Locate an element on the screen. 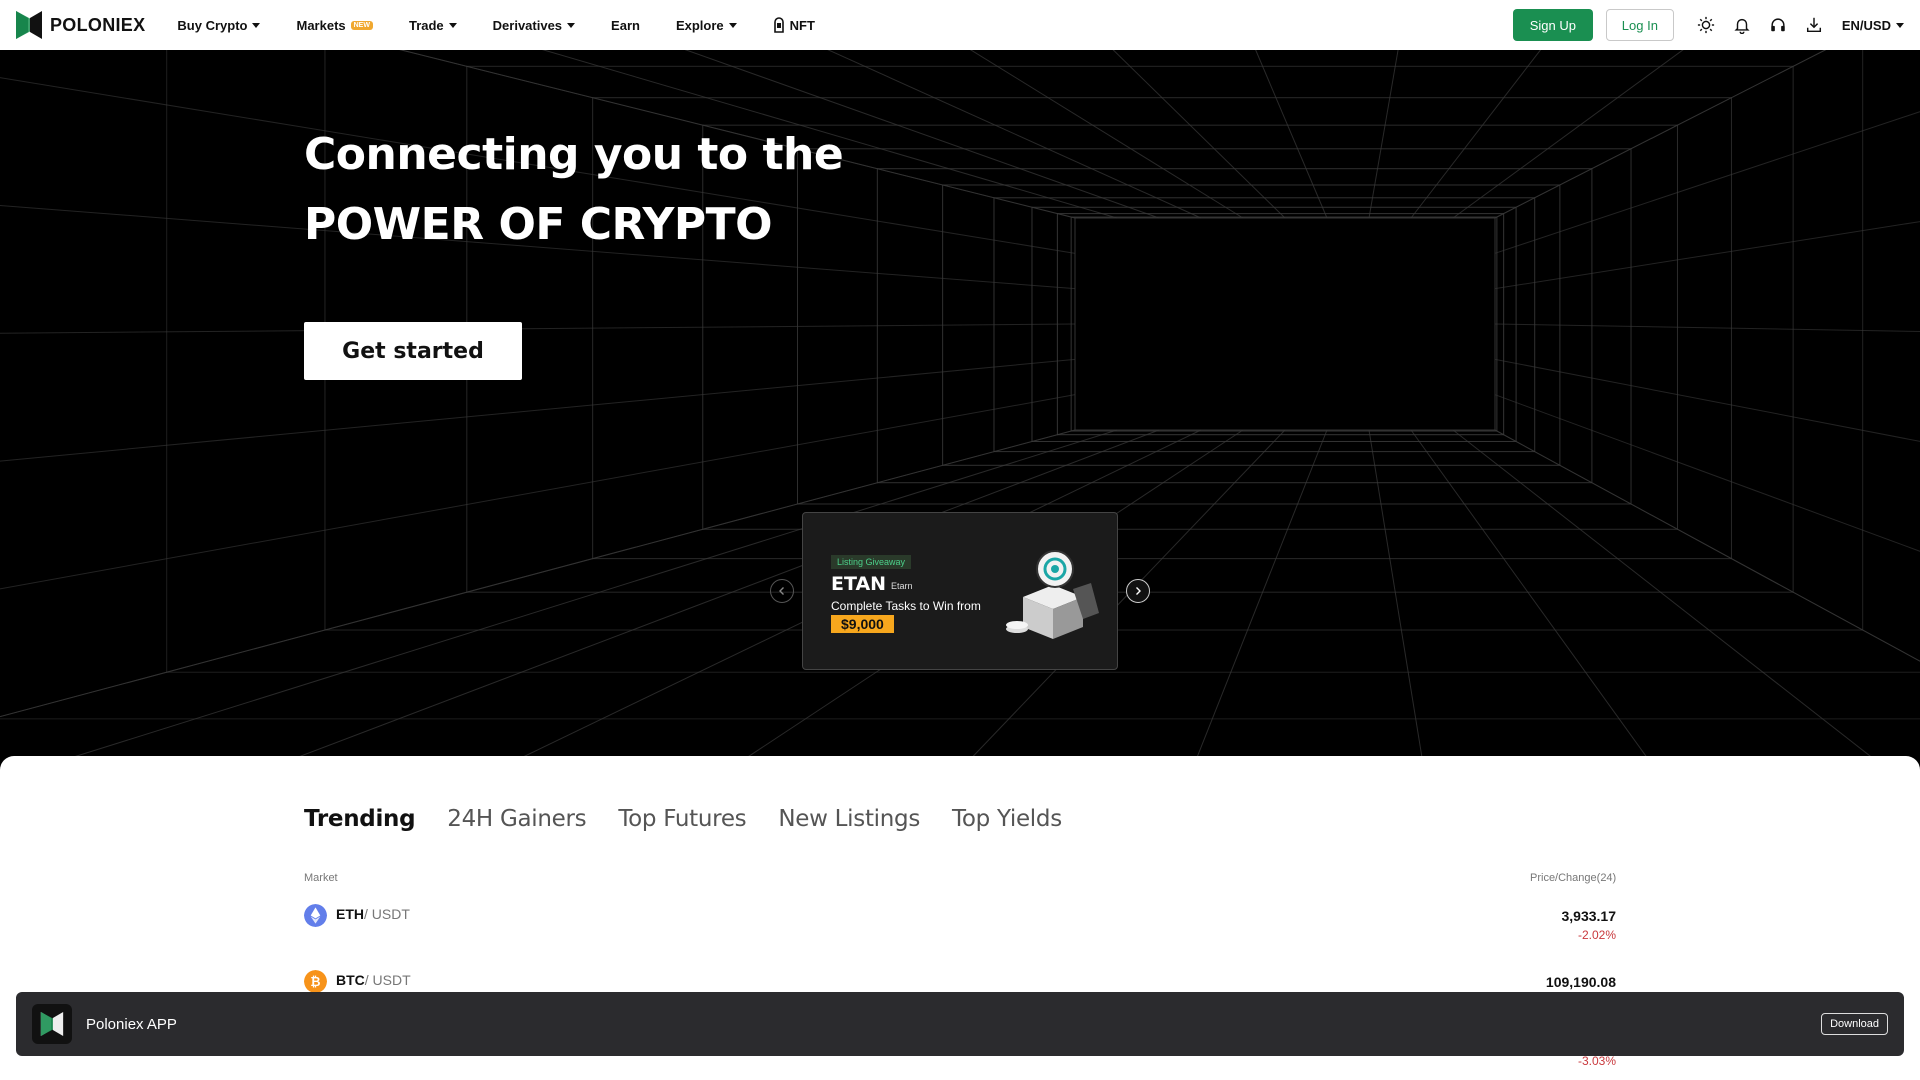 This screenshot has height=1080, width=1920. hero-title-line2: POWER OF CRYPTO is located at coordinates (538, 224).